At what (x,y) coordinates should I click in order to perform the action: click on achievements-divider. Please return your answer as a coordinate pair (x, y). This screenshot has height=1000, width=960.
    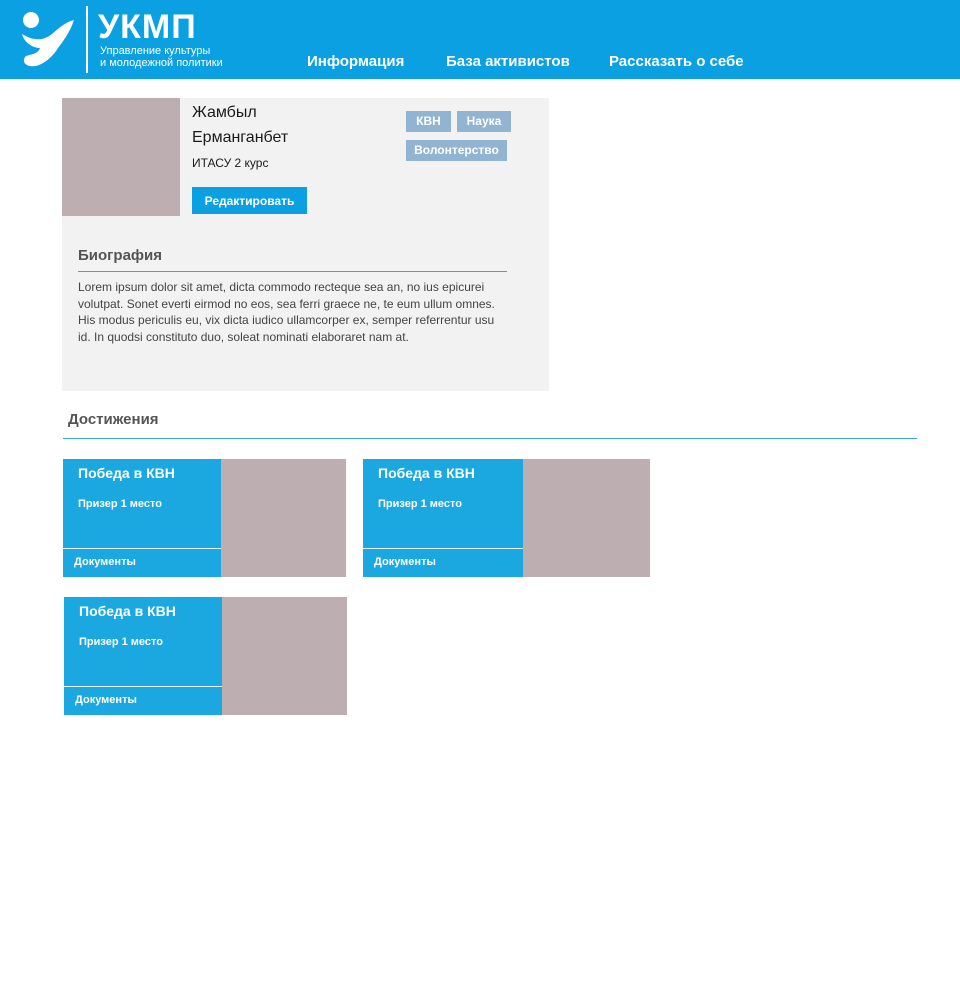
    Looking at the image, I should click on (490, 438).